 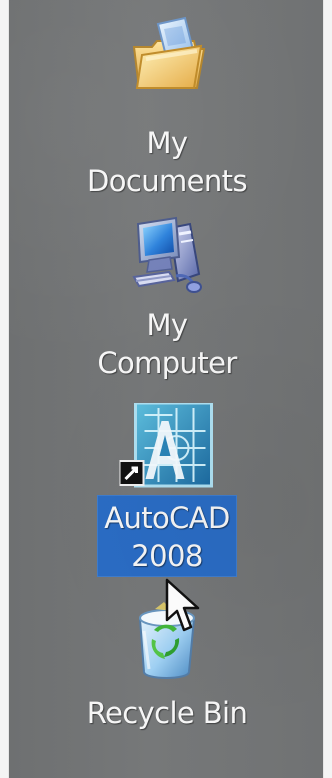 What do you see at coordinates (167, 254) in the screenshot?
I see `computer-icon` at bounding box center [167, 254].